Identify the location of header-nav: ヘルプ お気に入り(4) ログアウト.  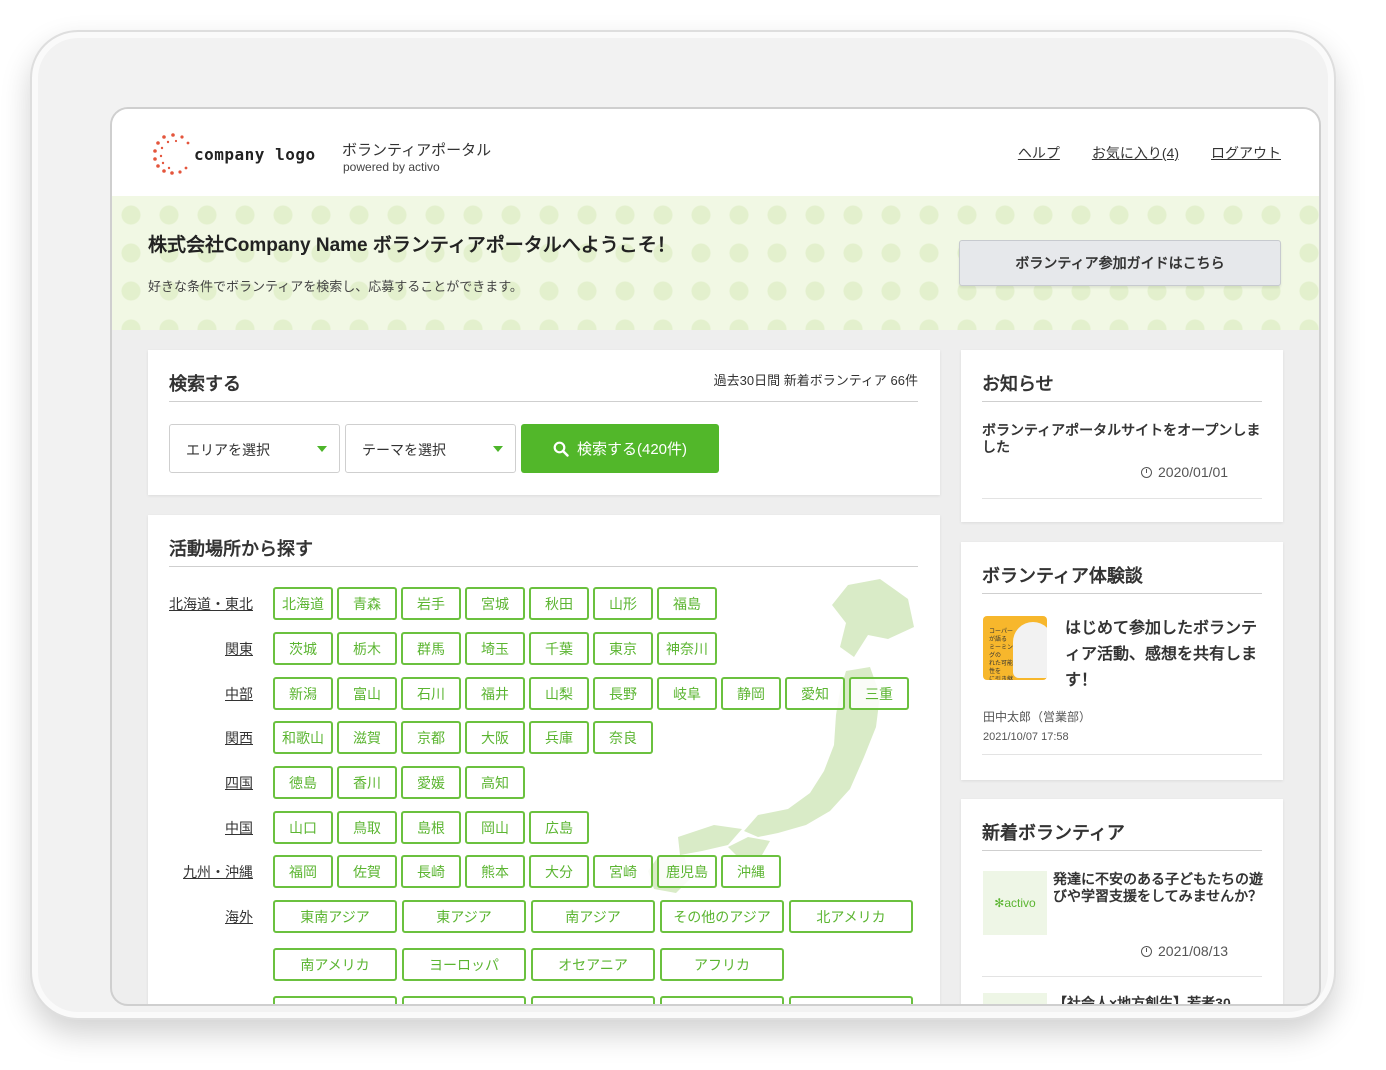
(1149, 153).